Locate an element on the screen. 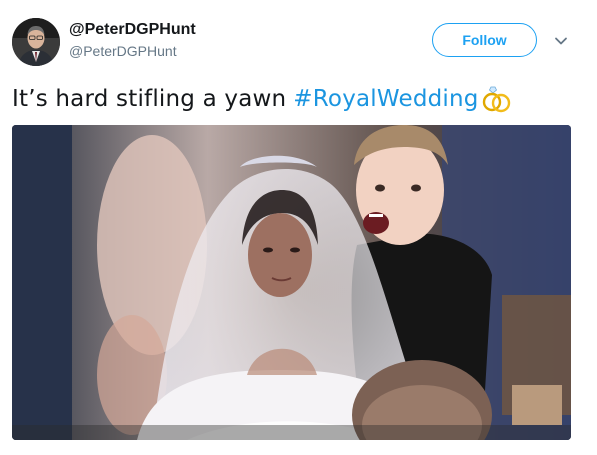 The width and height of the screenshot is (597, 455). tweet-body: It’s hard stifling a yawn is located at coordinates (149, 99).